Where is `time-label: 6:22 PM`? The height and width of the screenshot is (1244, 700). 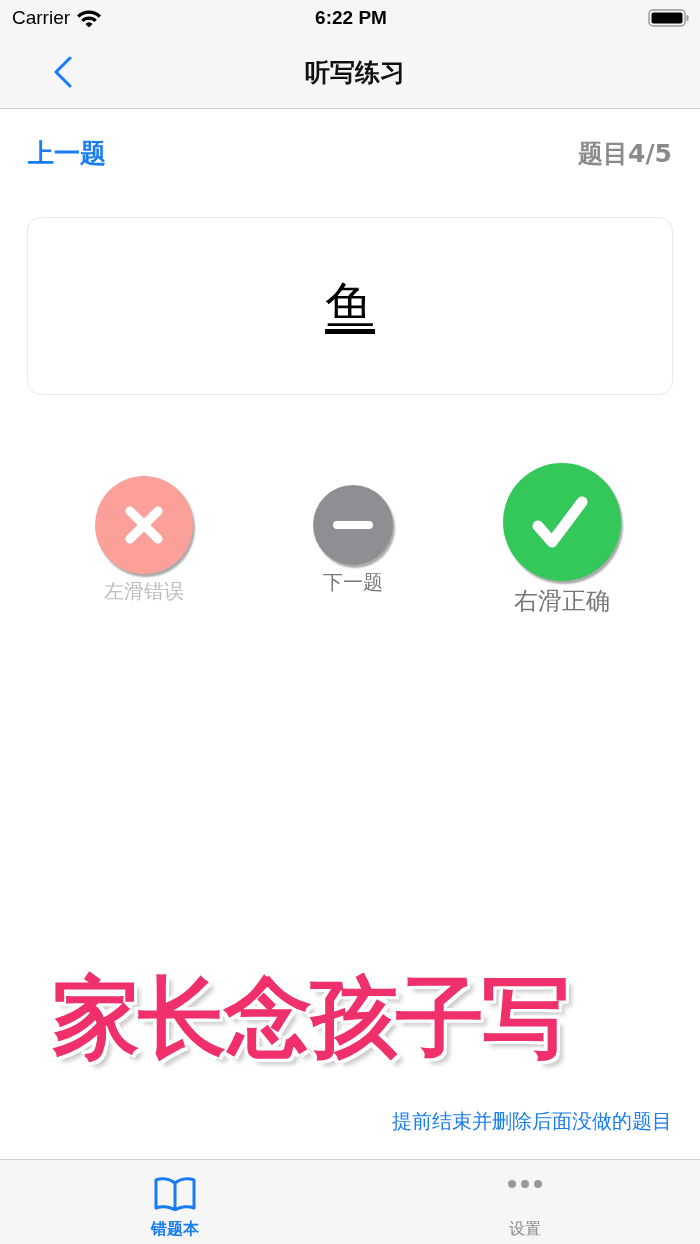
time-label: 6:22 PM is located at coordinates (351, 18).